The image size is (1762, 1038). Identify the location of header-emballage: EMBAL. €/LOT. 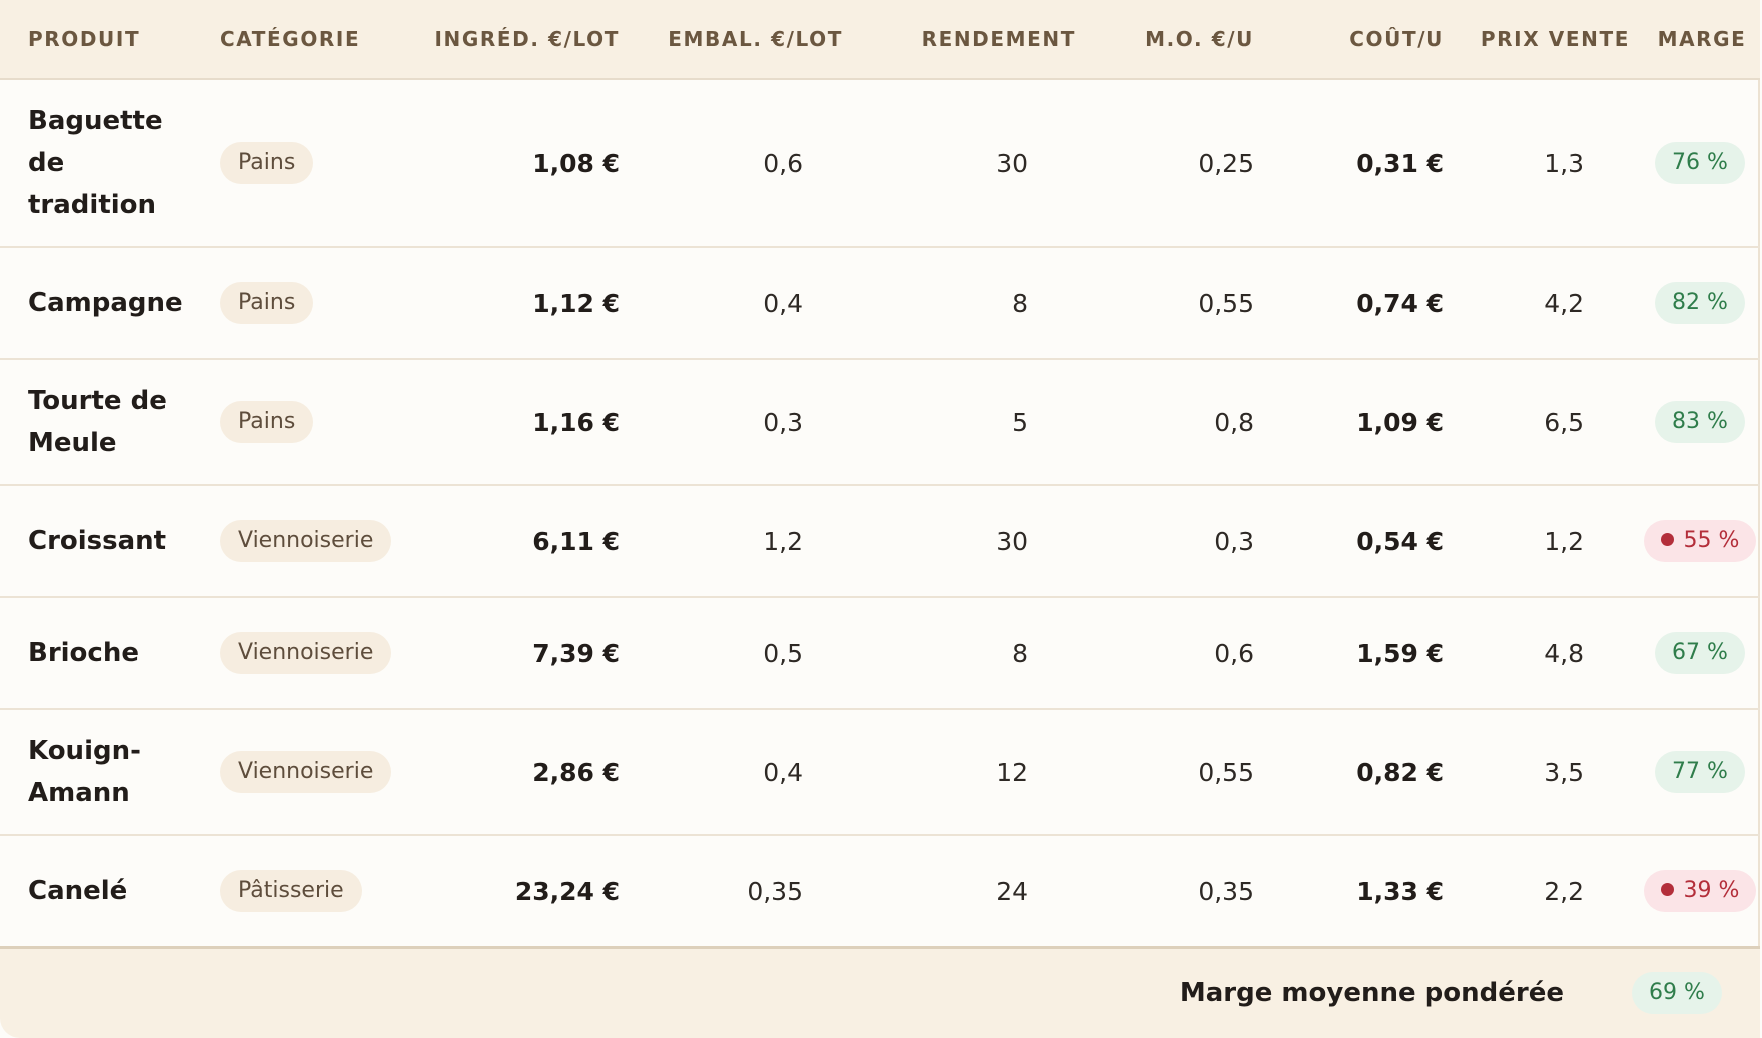
(741, 40).